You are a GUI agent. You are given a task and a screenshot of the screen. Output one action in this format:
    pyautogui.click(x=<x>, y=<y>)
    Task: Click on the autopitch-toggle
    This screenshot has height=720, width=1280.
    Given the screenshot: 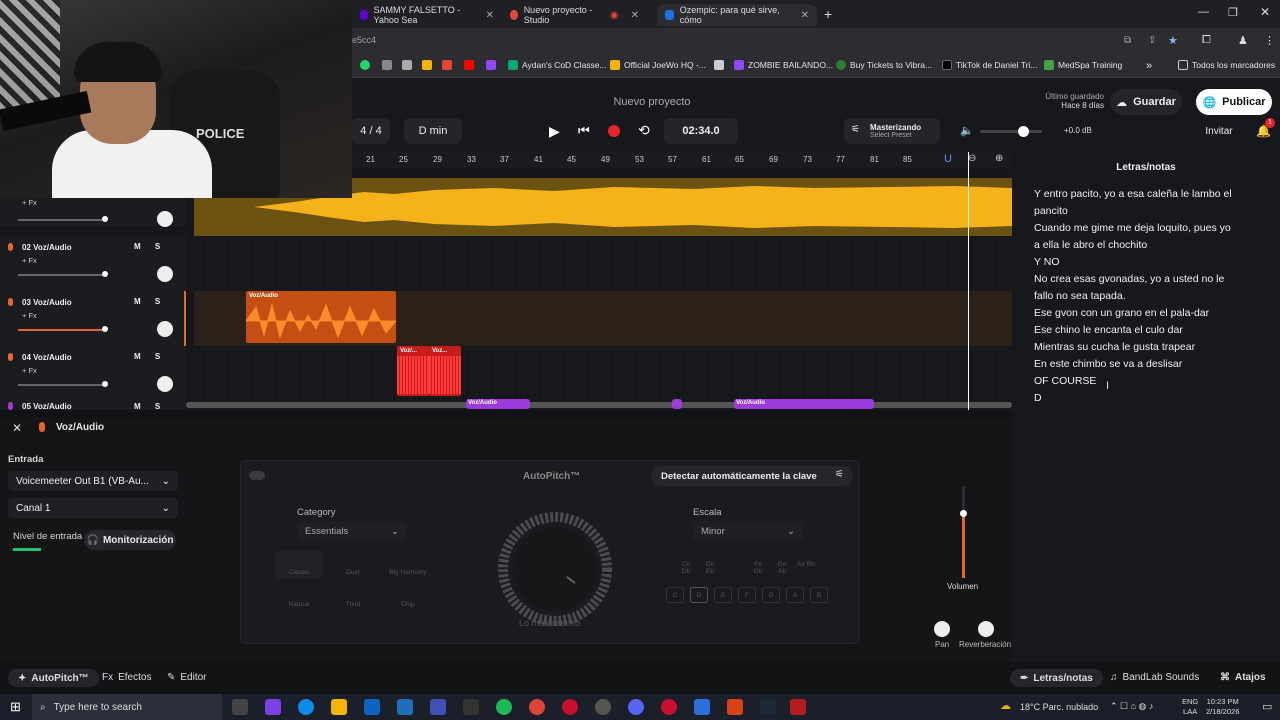 What is the action you would take?
    pyautogui.click(x=257, y=475)
    